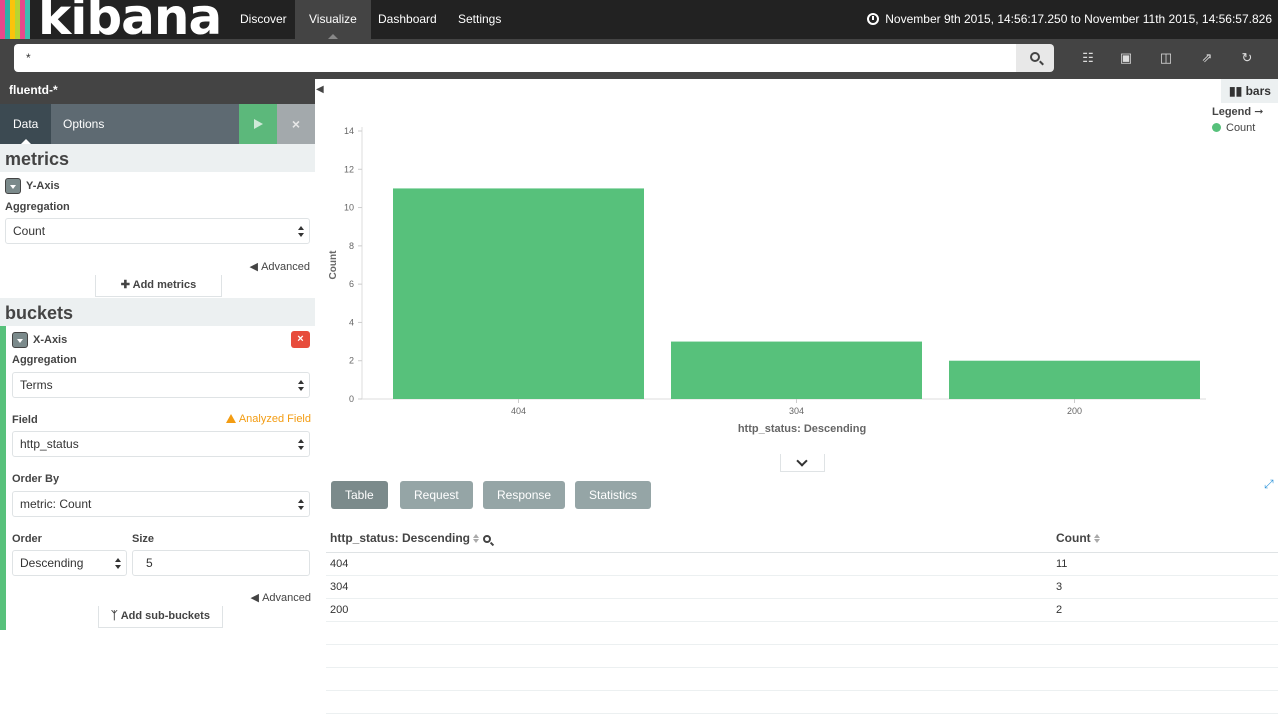  I want to click on tab-response: Response, so click(524, 495).